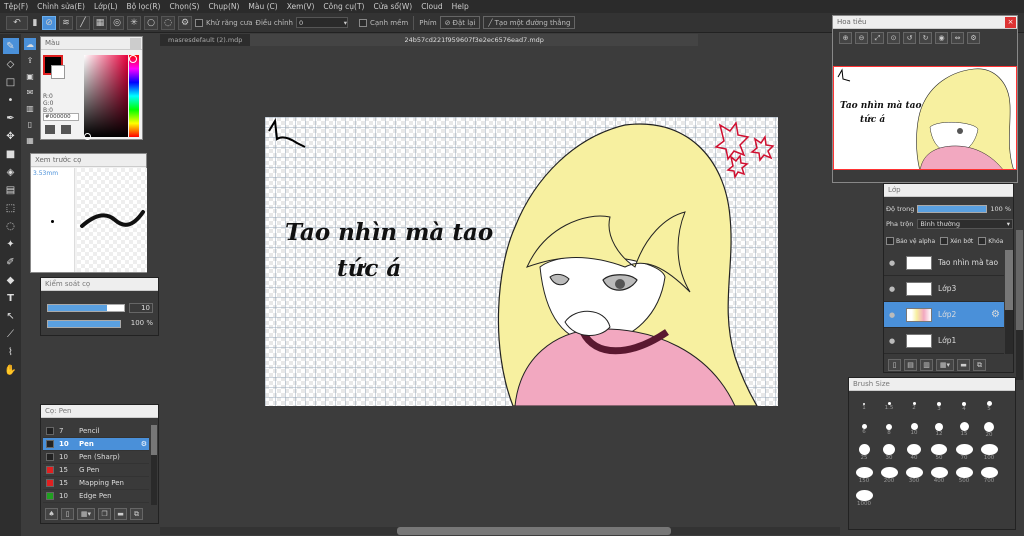  What do you see at coordinates (431, 6) in the screenshot?
I see `menu-cloud: Cloud` at bounding box center [431, 6].